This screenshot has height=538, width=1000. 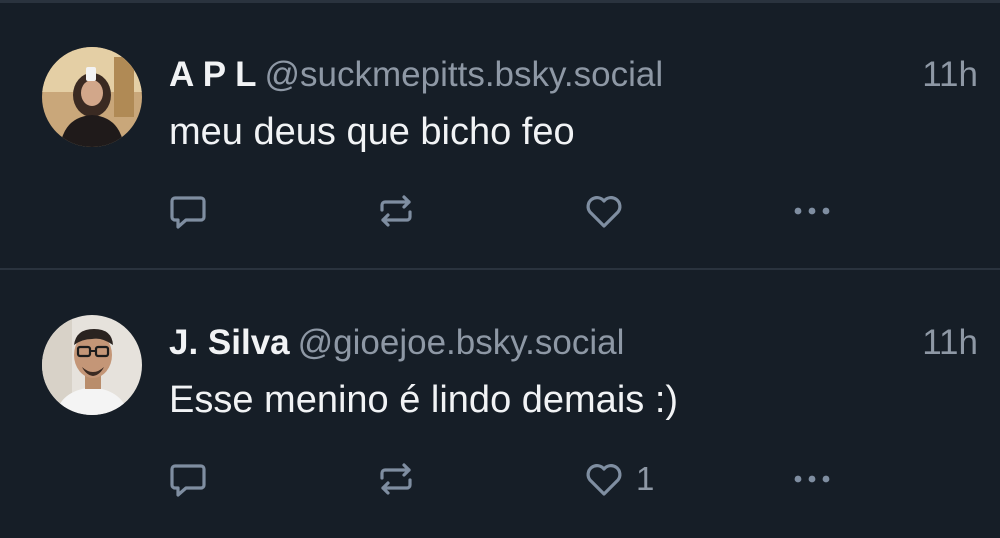 I want to click on post-header: J. Silva @gioejoe.bsky.social, so click(x=396, y=345).